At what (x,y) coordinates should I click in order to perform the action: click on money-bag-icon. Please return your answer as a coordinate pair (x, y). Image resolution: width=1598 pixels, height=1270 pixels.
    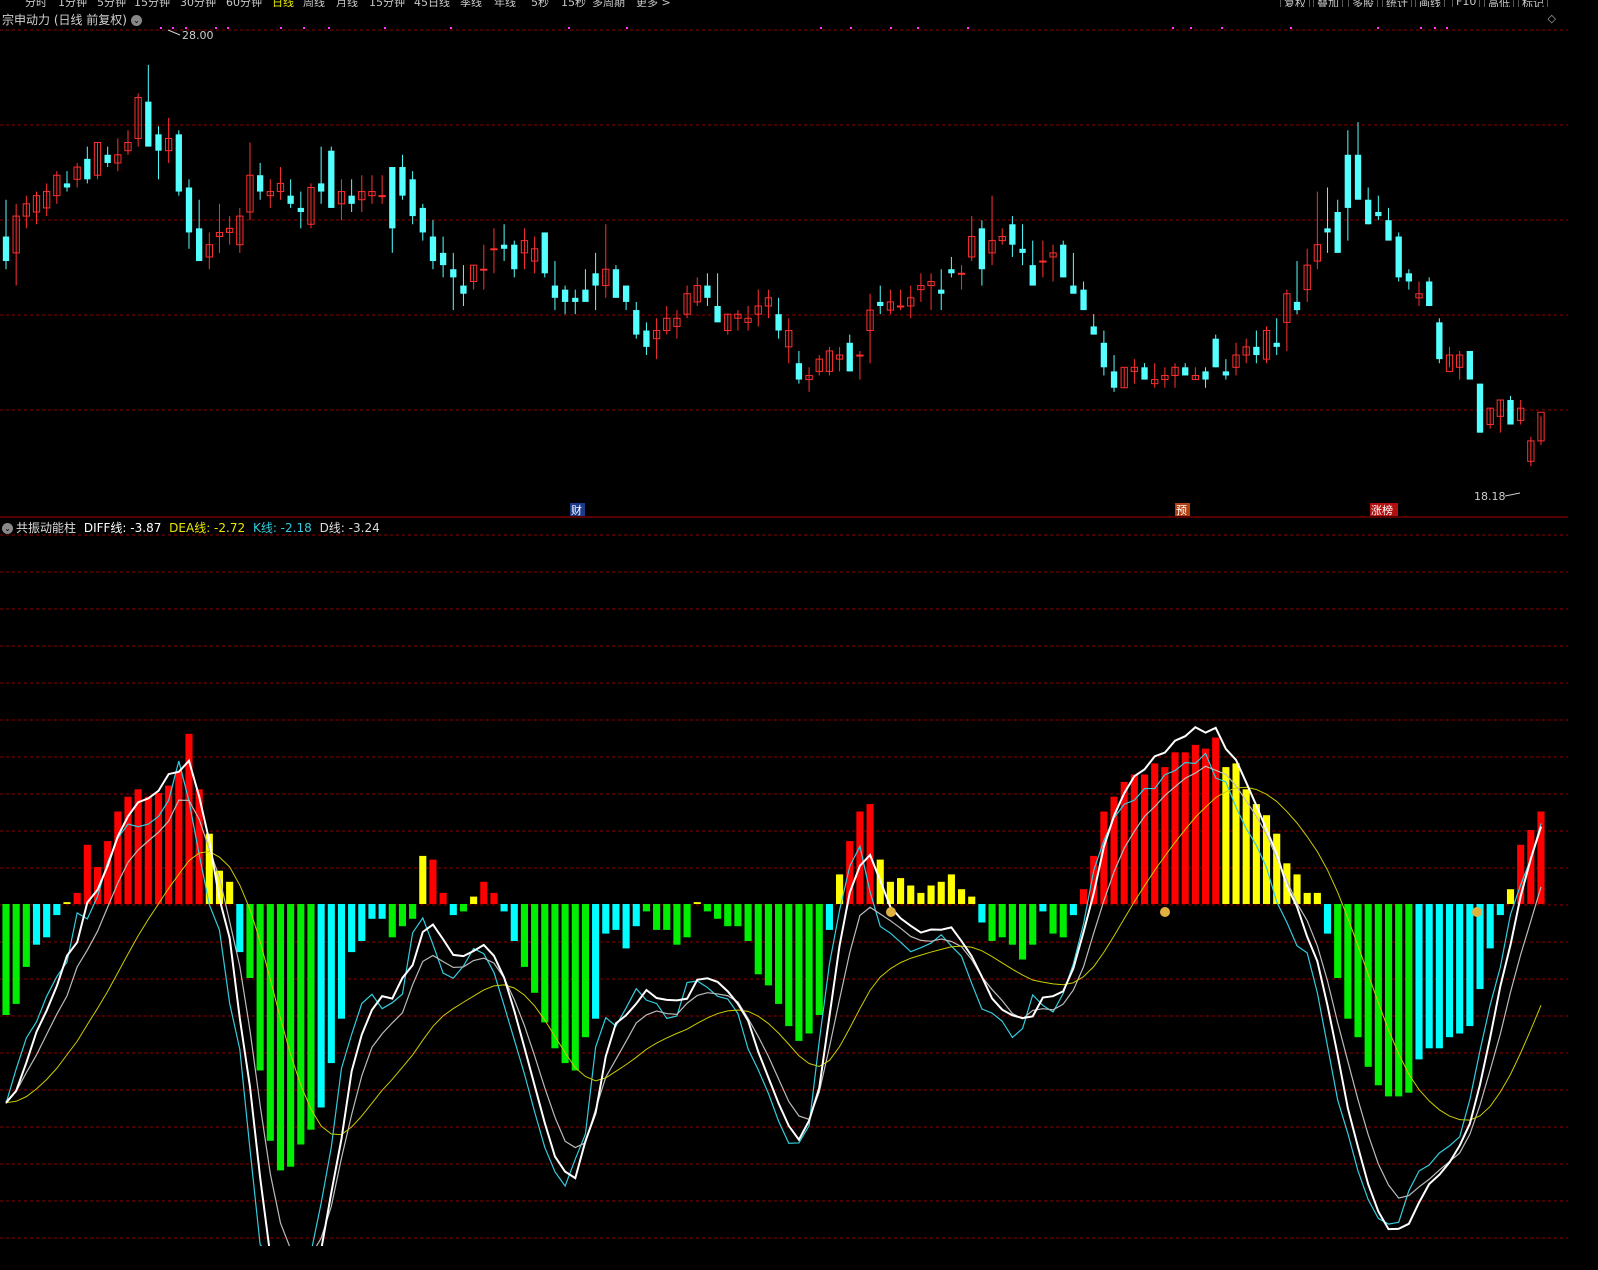
    Looking at the image, I should click on (1477, 912).